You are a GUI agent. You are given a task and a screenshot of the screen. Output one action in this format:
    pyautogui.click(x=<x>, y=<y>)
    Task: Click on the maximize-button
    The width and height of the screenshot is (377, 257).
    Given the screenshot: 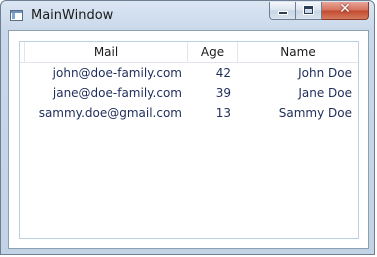 What is the action you would take?
    pyautogui.click(x=309, y=11)
    